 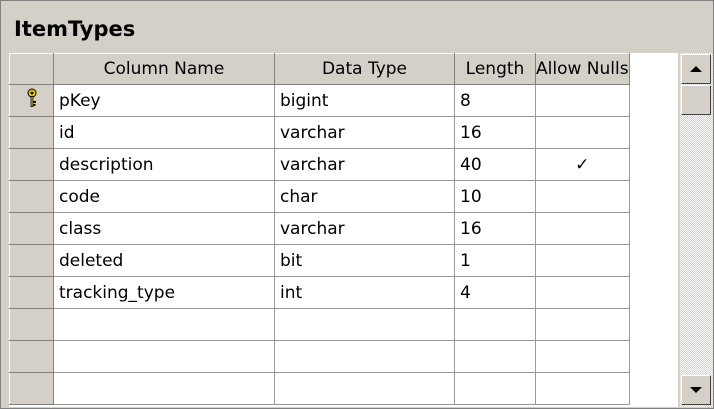 I want to click on scroll-up-button, so click(x=696, y=69).